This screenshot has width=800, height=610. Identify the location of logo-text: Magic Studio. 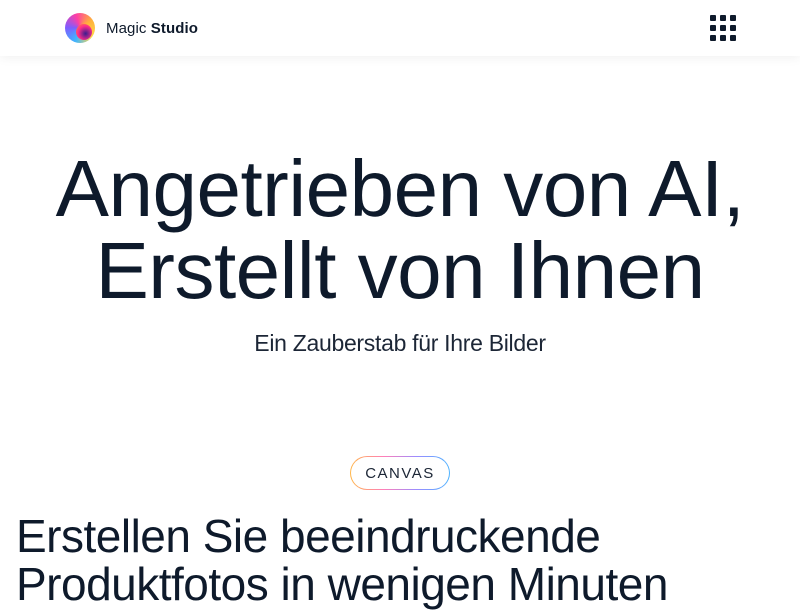
(152, 28).